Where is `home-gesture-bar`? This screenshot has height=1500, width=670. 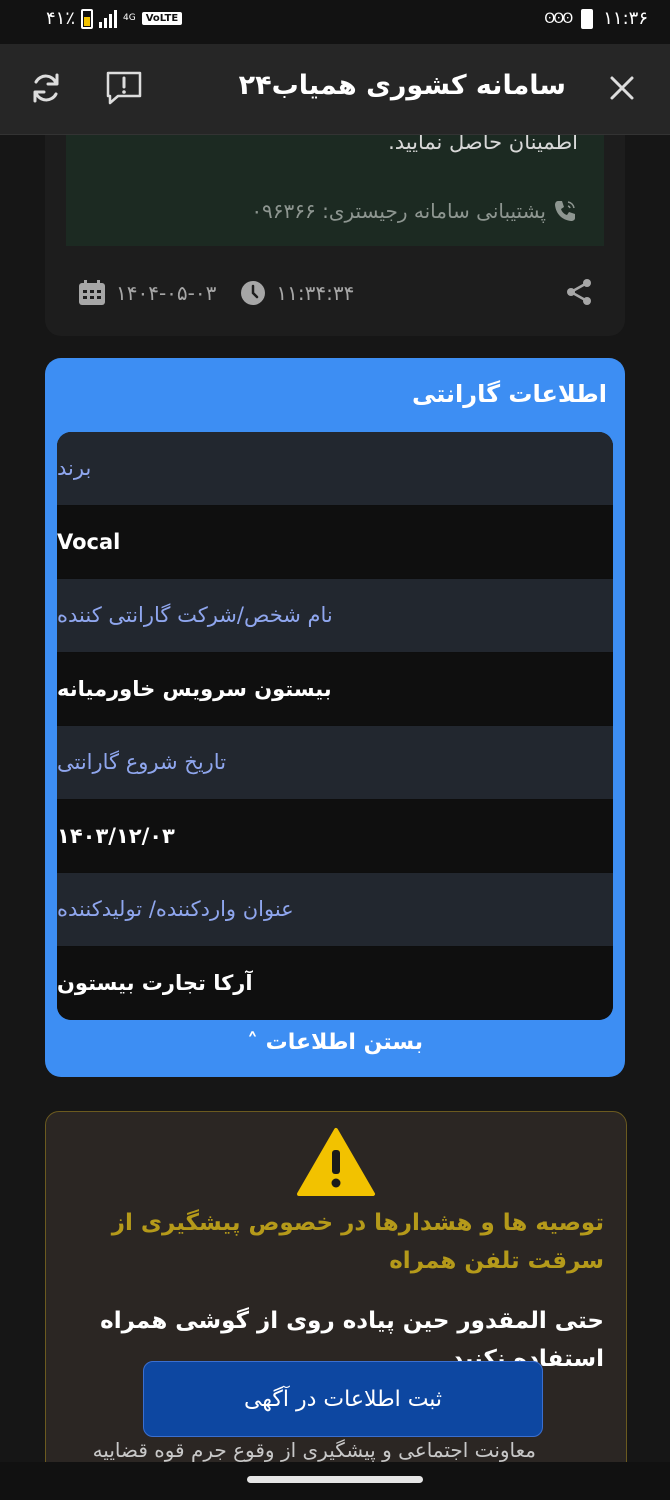 home-gesture-bar is located at coordinates (335, 1479).